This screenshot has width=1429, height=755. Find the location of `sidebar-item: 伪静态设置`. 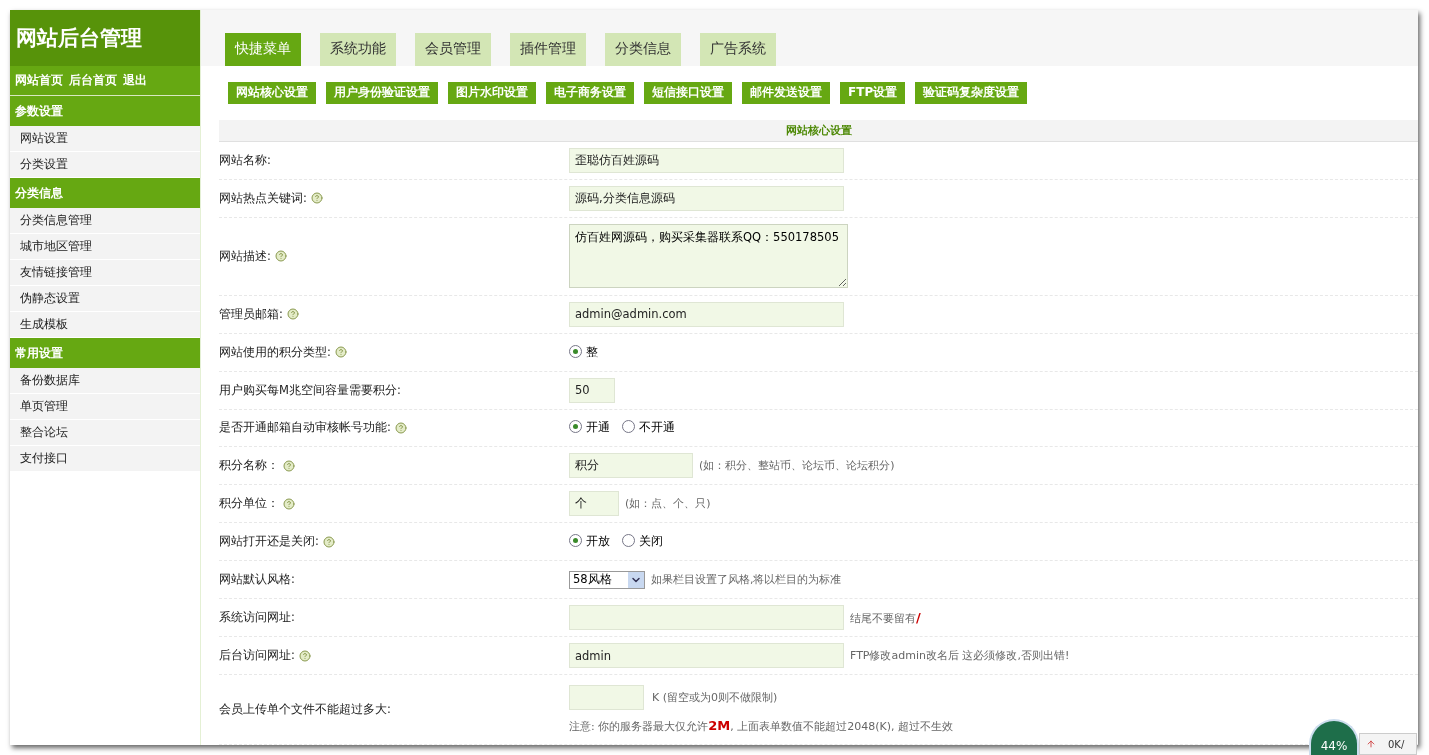

sidebar-item: 伪静态设置 is located at coordinates (105, 299).